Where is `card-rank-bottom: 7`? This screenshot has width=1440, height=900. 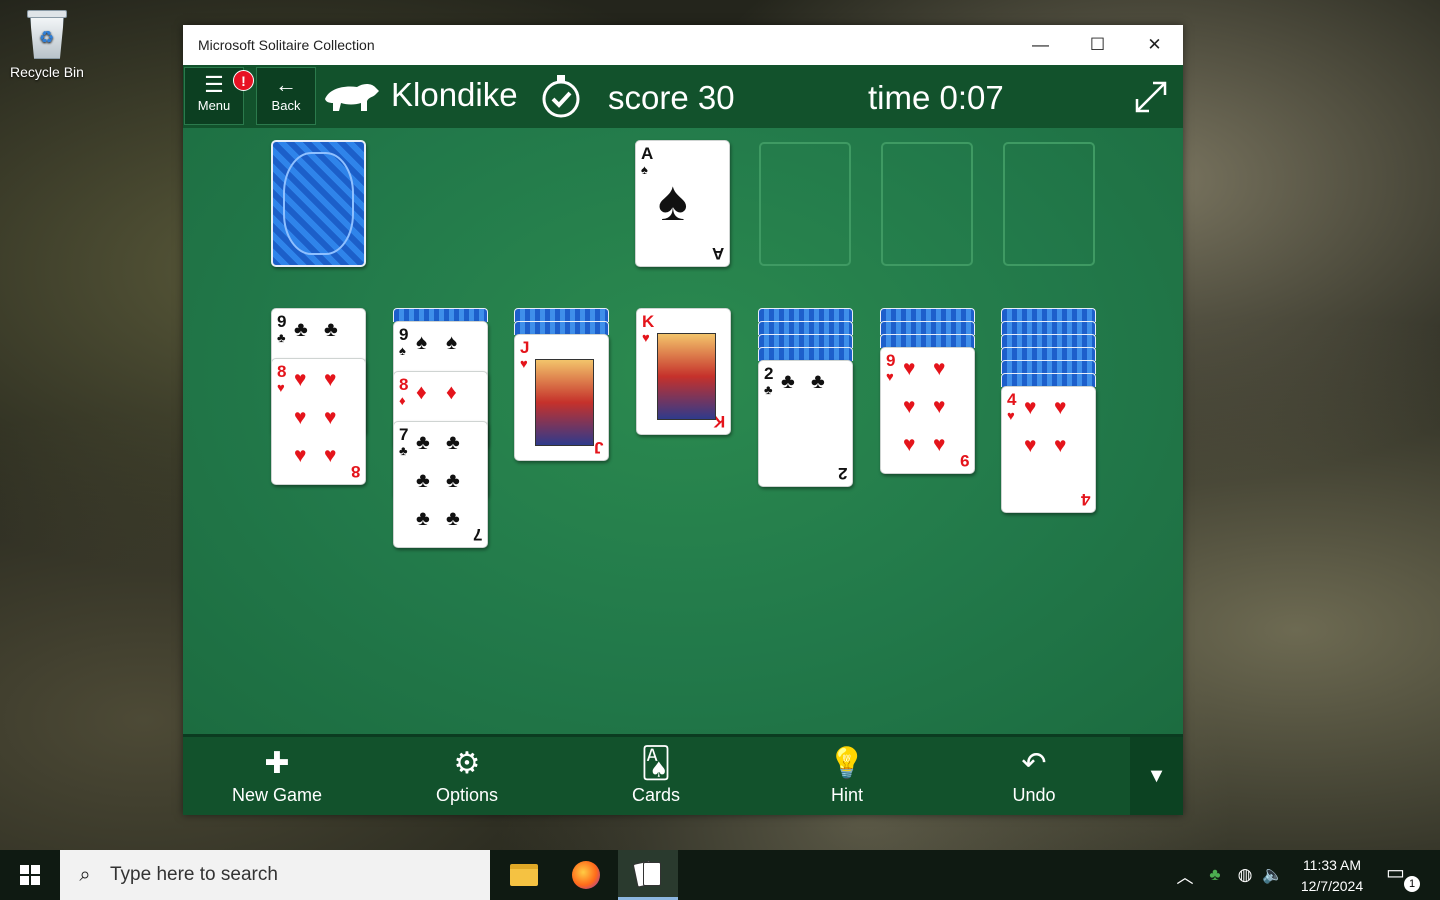 card-rank-bottom: 7 is located at coordinates (477, 534).